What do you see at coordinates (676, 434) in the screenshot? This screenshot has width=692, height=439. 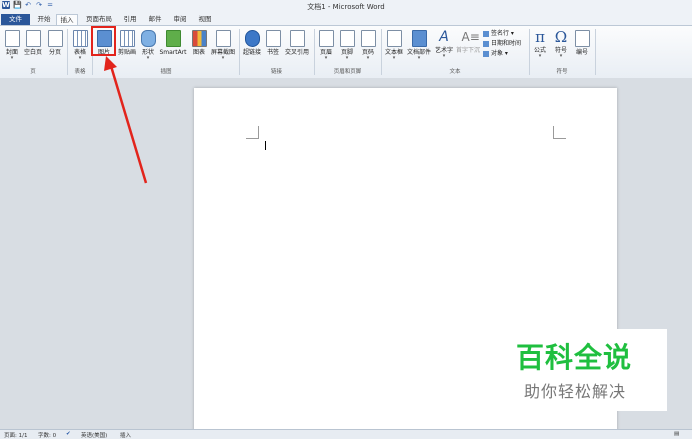 I see `view-layout-icon: ▤` at bounding box center [676, 434].